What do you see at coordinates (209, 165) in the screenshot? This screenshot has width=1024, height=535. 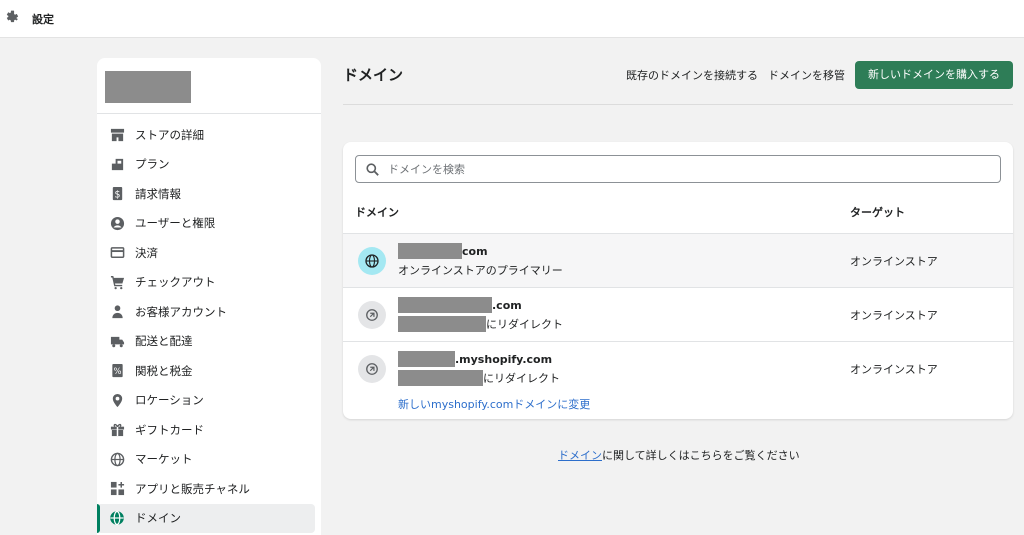 I see `sidebar-item-plan: プラン` at bounding box center [209, 165].